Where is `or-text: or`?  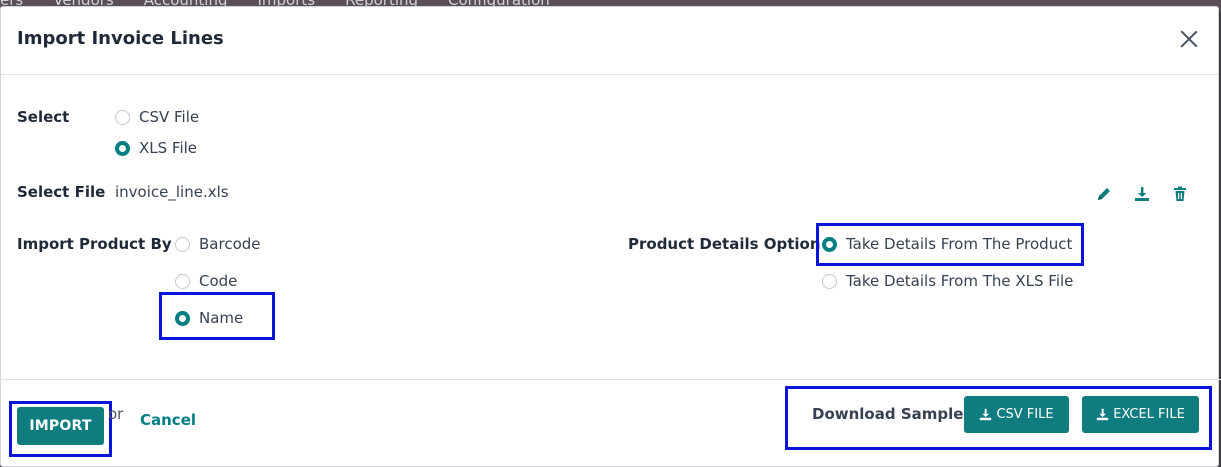 or-text: or is located at coordinates (116, 414).